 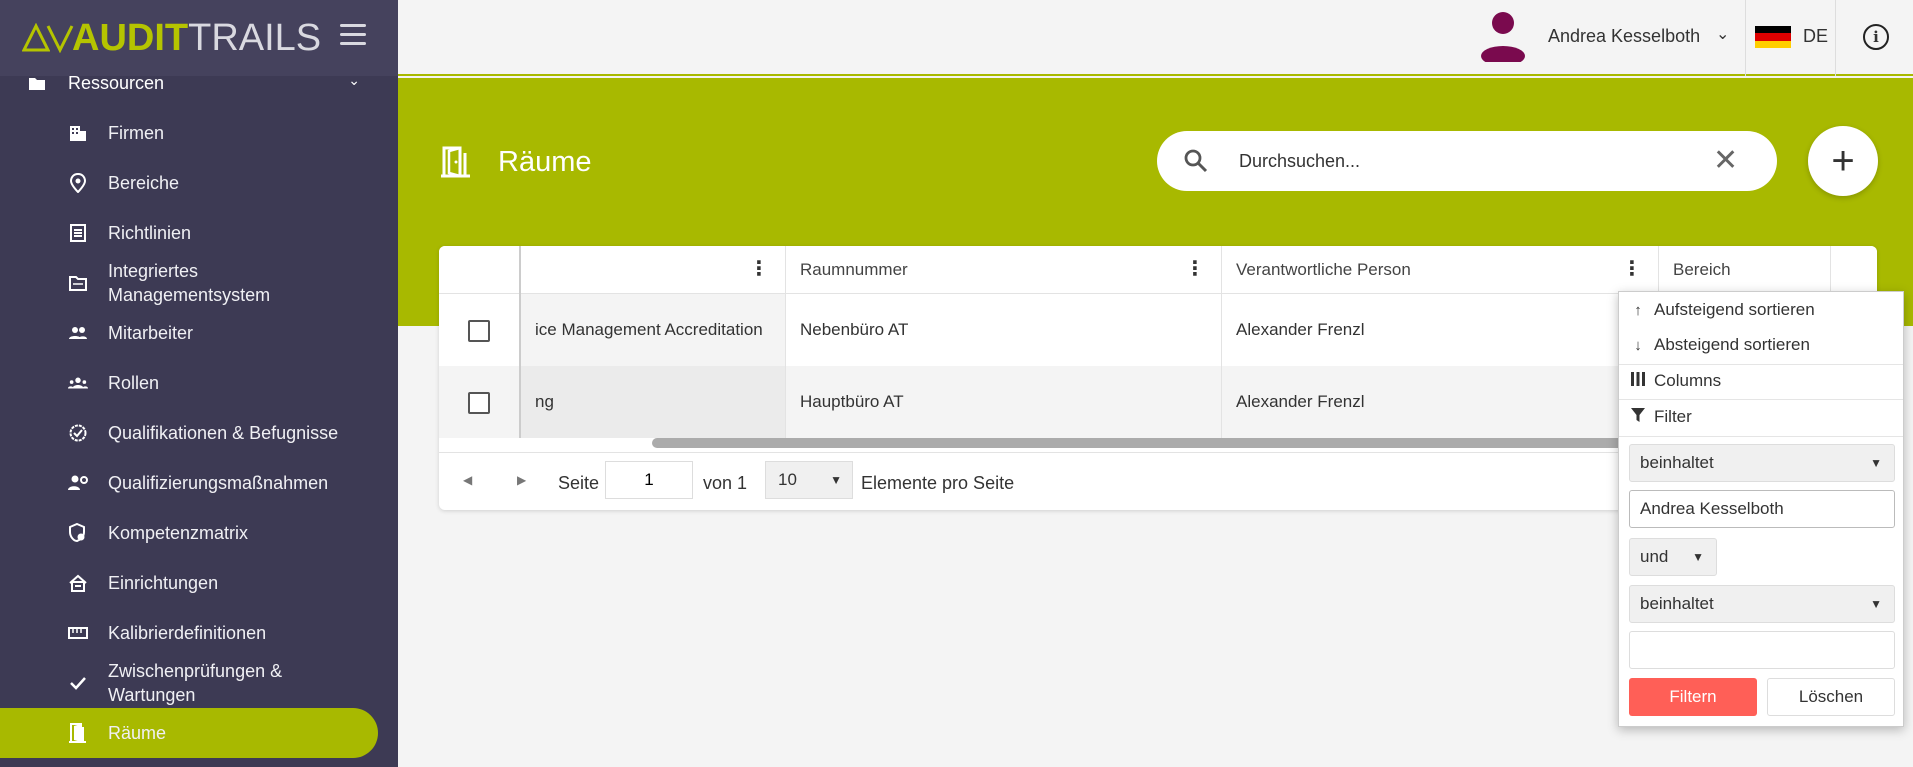 What do you see at coordinates (938, 483) in the screenshot?
I see `page-size-label: Elemente pro Seite` at bounding box center [938, 483].